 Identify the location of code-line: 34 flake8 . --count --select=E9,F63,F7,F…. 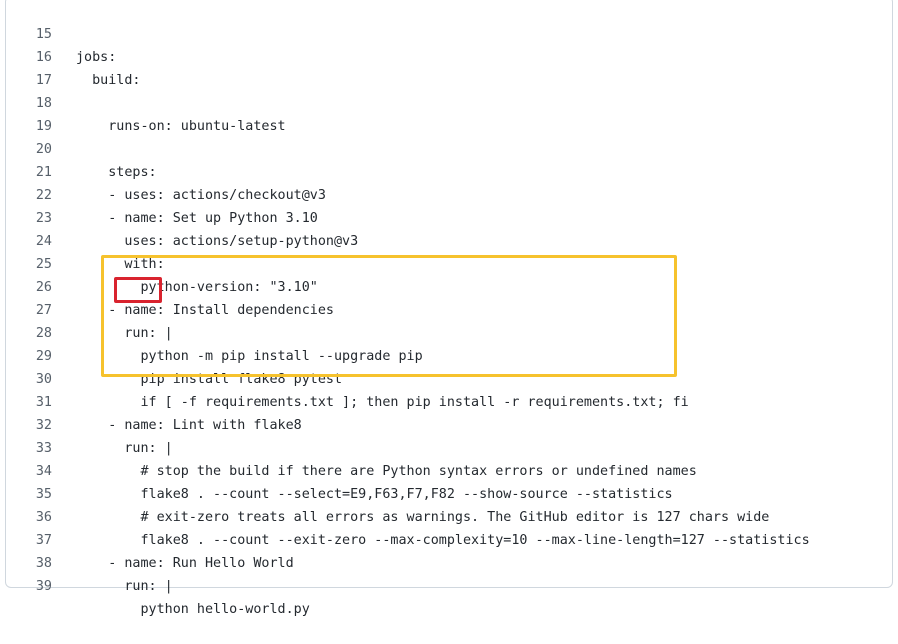
(449, 469).